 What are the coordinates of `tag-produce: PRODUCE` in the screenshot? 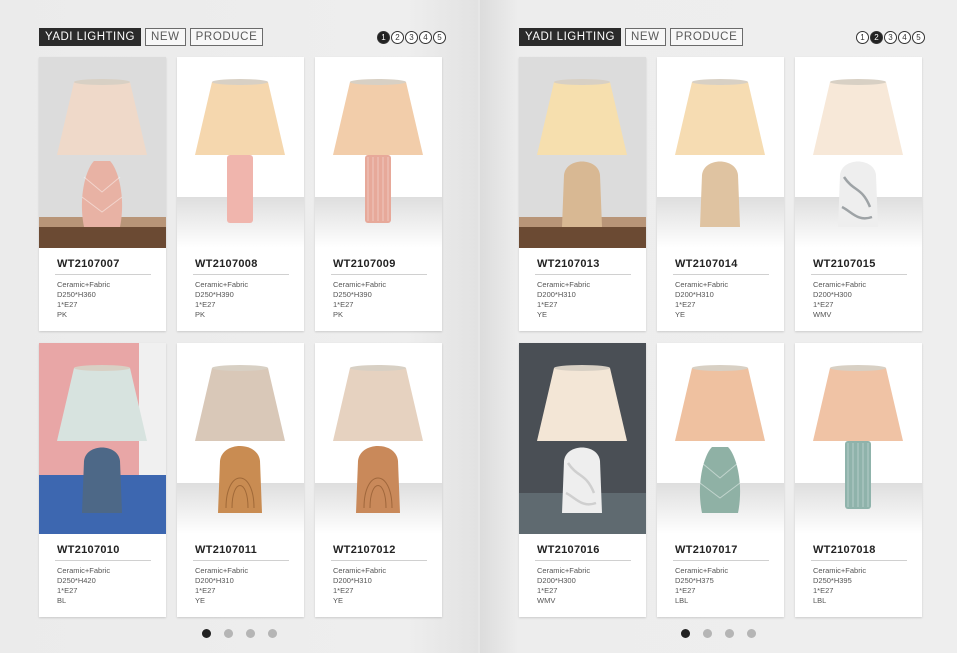 It's located at (226, 37).